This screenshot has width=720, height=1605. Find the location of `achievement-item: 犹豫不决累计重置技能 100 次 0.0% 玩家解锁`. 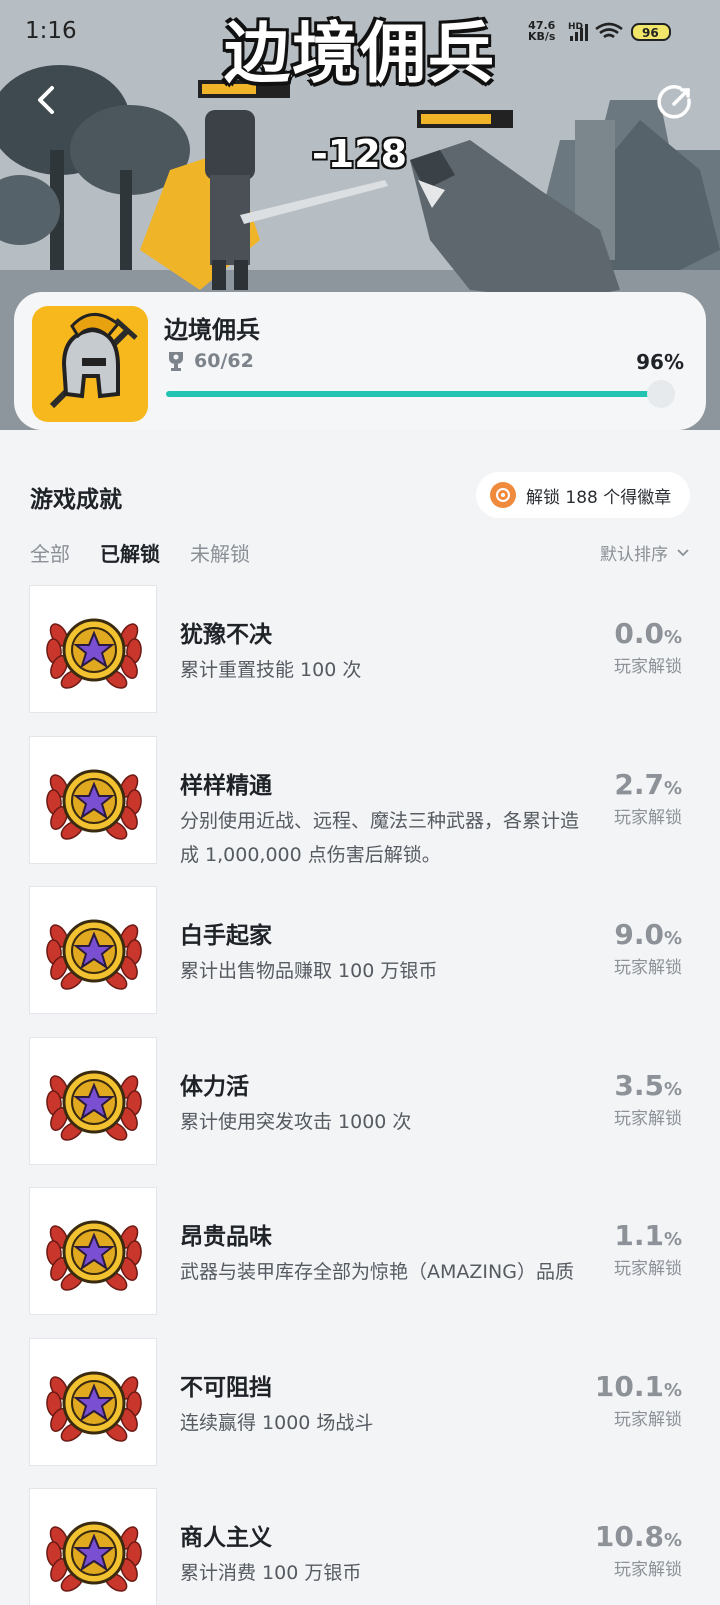

achievement-item: 犹豫不决累计重置技能 100 次 0.0% 玩家解锁 is located at coordinates (360, 649).